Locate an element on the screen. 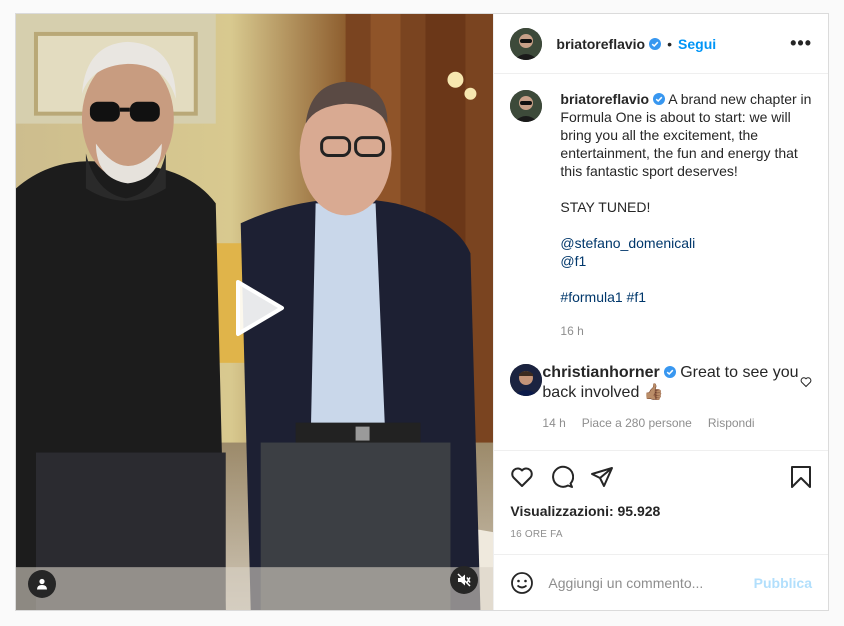 Image resolution: width=844 pixels, height=626 pixels. caption-line: Formula One is about to start: we will is located at coordinates (675, 117).